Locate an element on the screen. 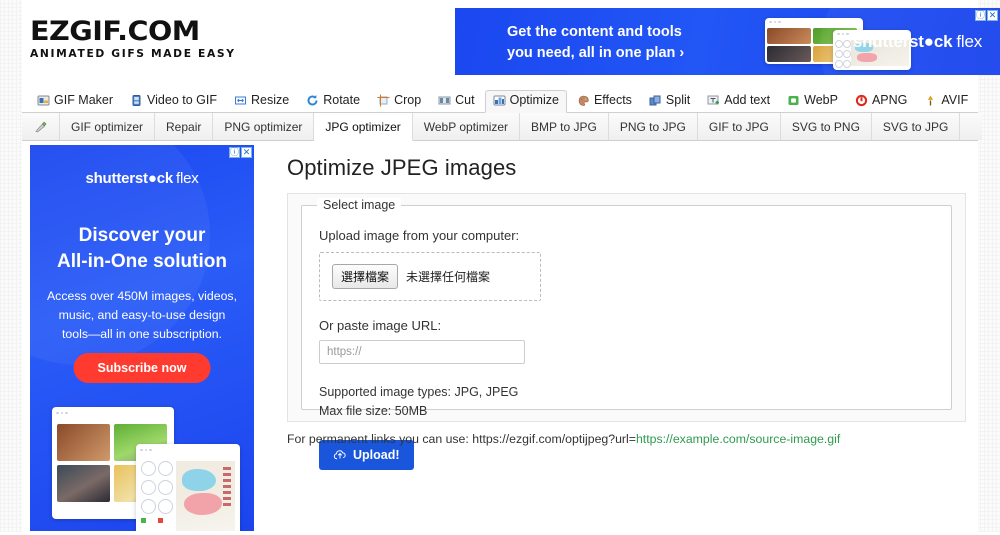 This screenshot has height=535, width=1000. sub-nav-label: GIF to JPG is located at coordinates (738, 126).